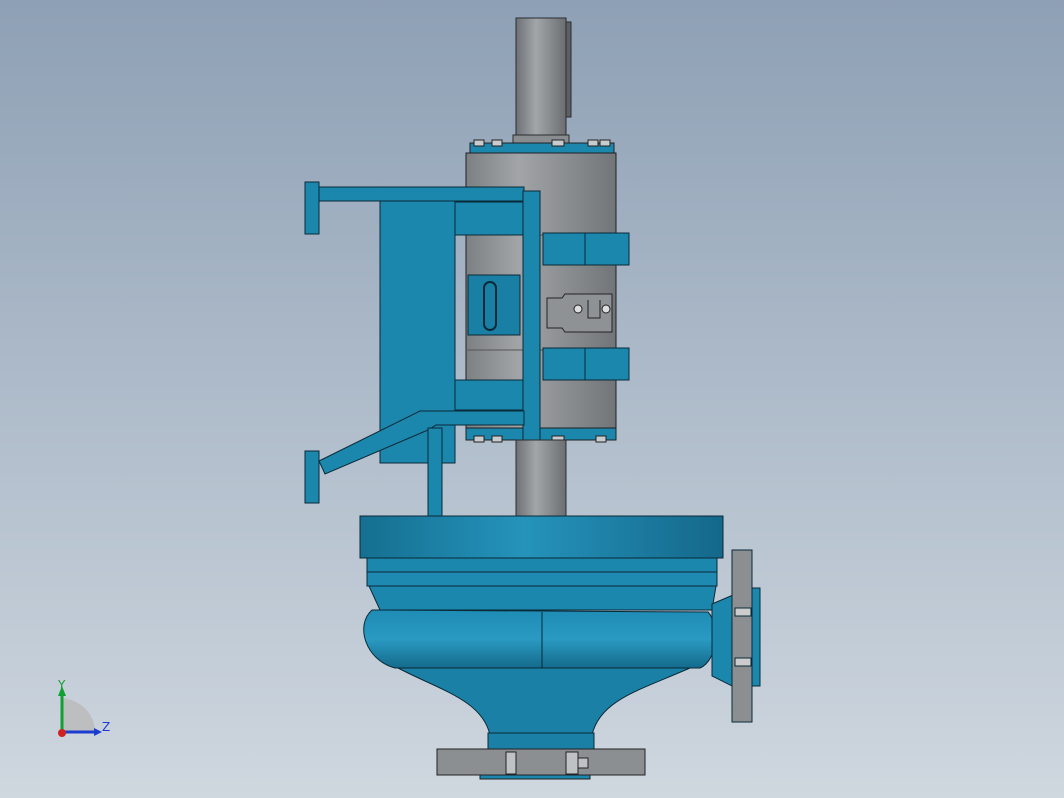 This screenshot has width=1064, height=798. I want to click on y-axis-label: Y, so click(62, 685).